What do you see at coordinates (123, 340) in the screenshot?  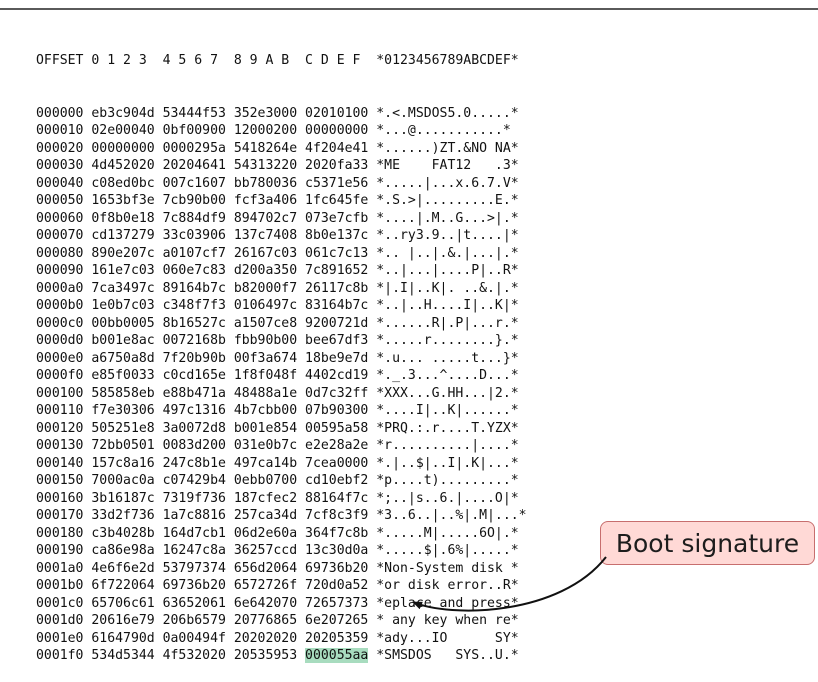 I see `hex-group-1: b001e8ac` at bounding box center [123, 340].